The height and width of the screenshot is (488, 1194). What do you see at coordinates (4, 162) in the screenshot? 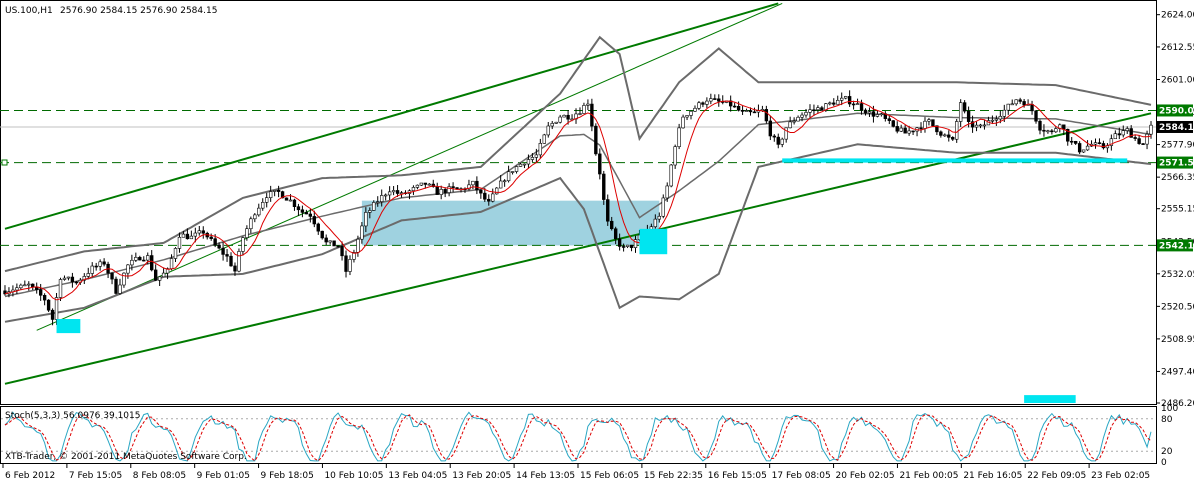
I see `level-anchor-handle` at bounding box center [4, 162].